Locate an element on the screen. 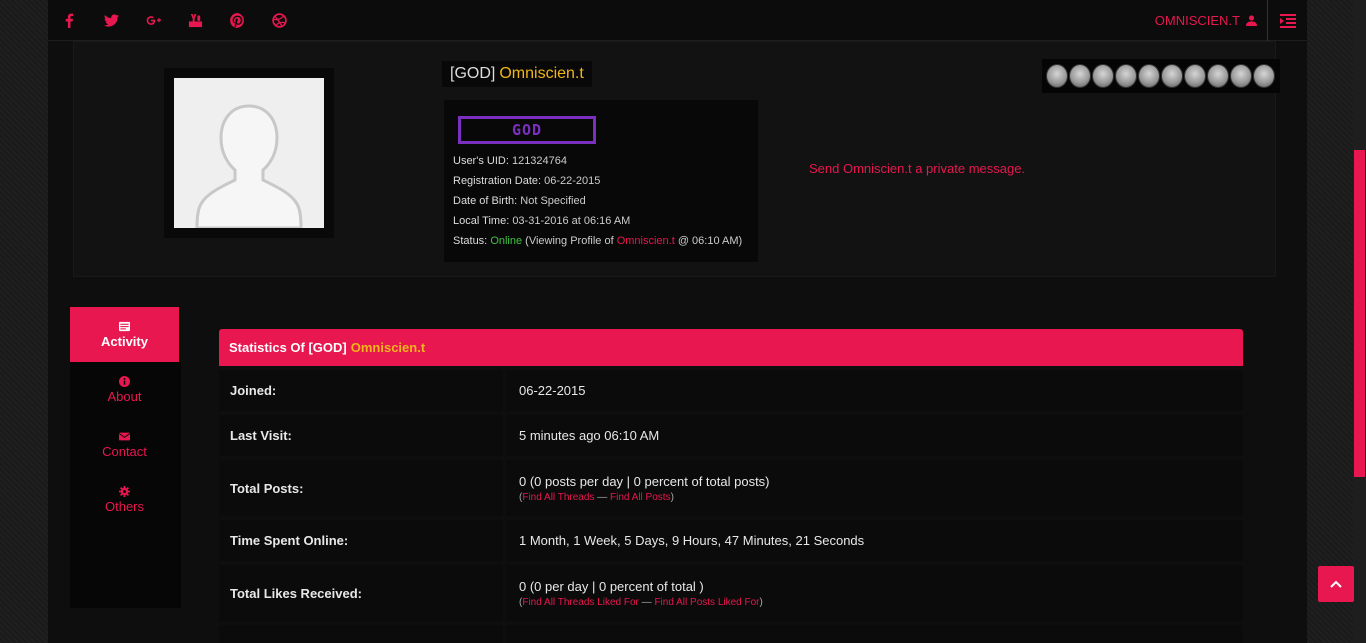 This screenshot has height=643, width=1366. page-scrollbar-thumb is located at coordinates (1359, 313).